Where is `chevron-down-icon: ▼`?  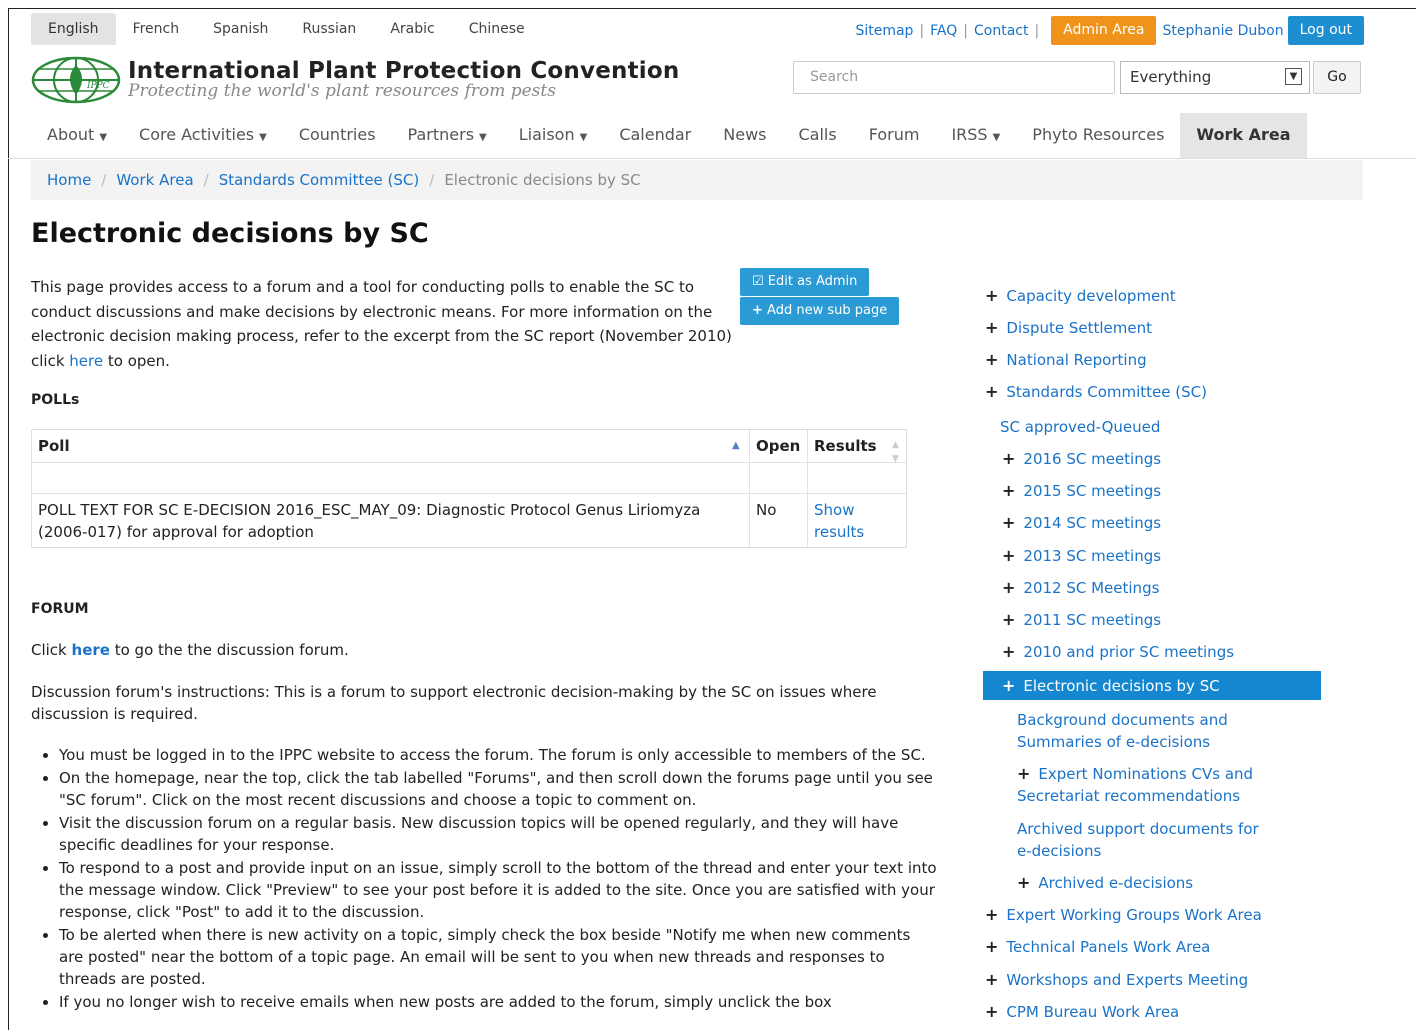
chevron-down-icon: ▼ is located at coordinates (1293, 76).